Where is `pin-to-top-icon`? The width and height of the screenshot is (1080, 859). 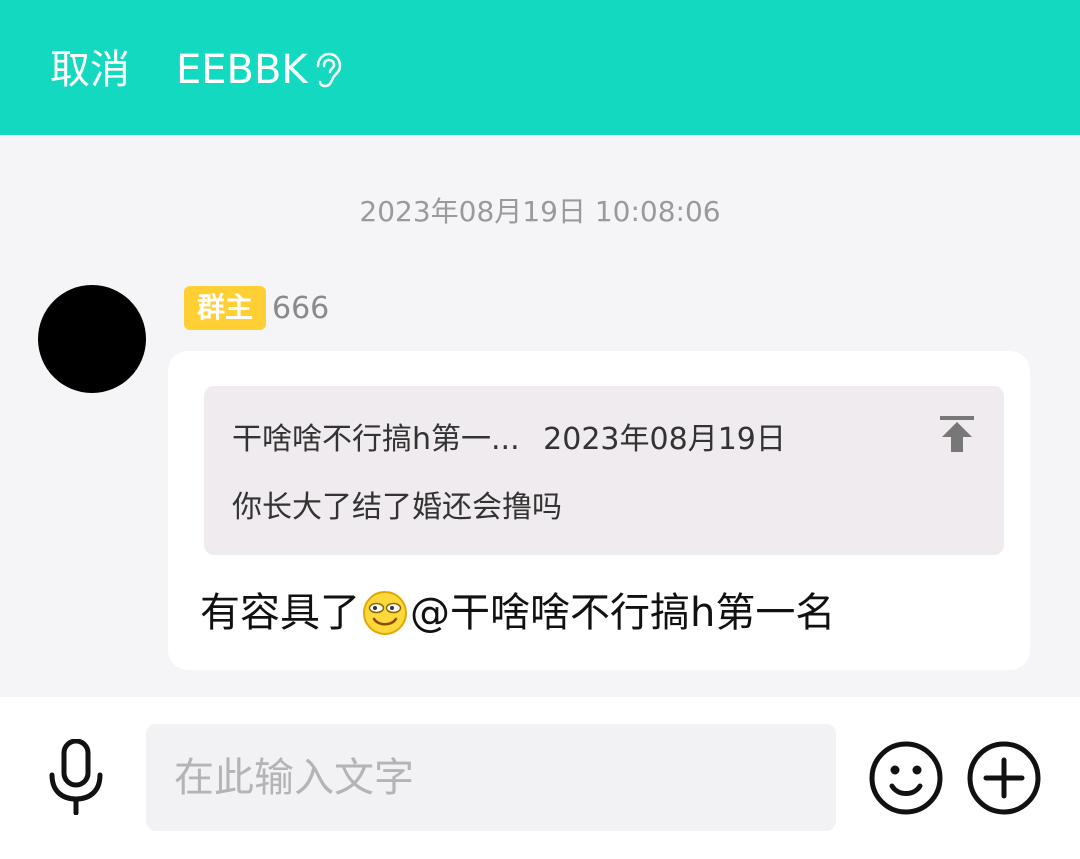 pin-to-top-icon is located at coordinates (957, 434).